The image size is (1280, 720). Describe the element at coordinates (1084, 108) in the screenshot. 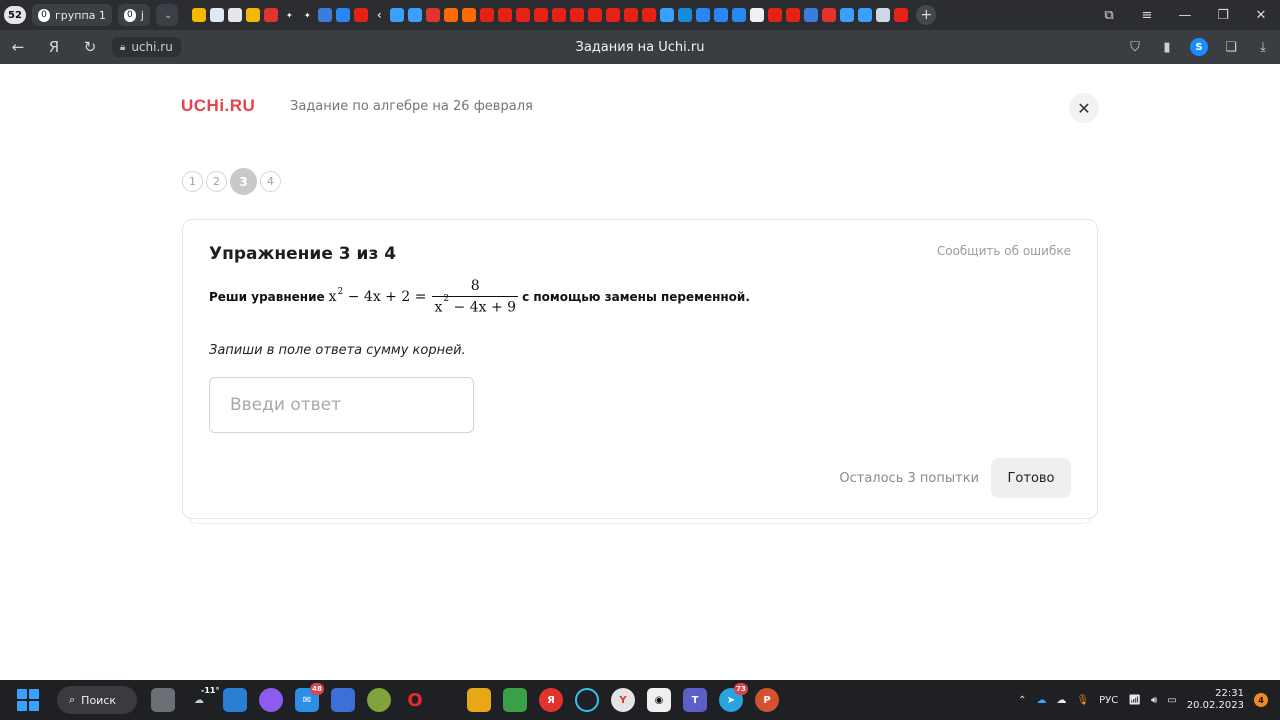

I see `close-button: ✕` at that location.